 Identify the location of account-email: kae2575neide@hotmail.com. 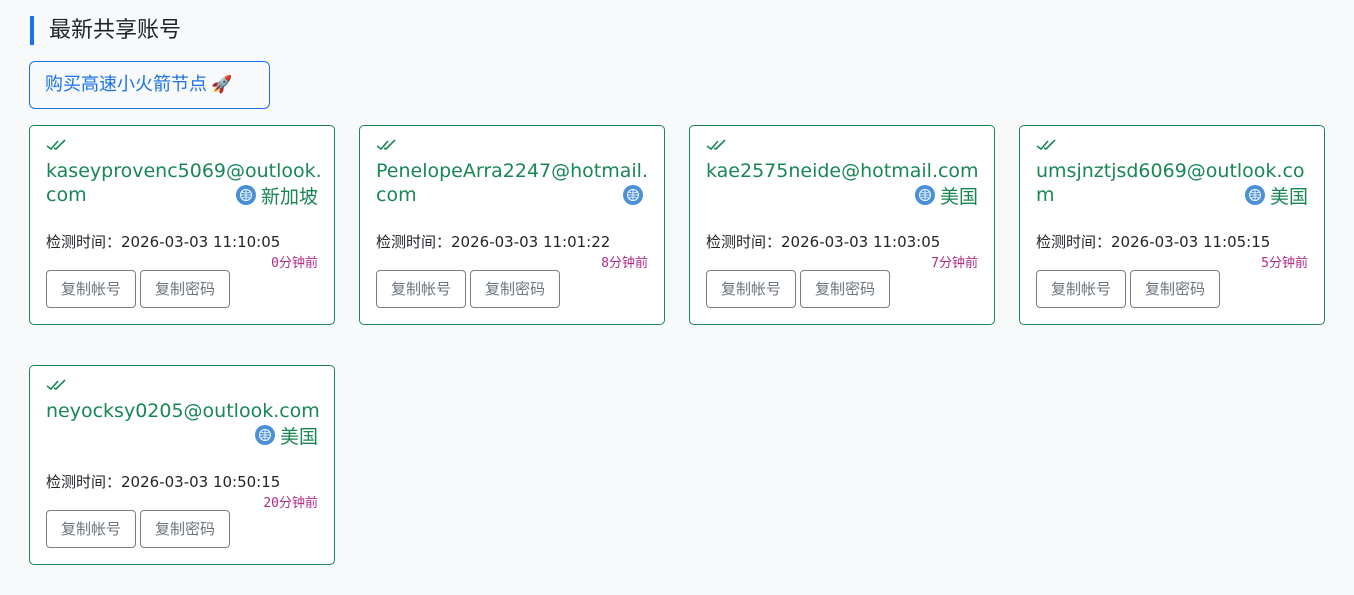
(842, 171).